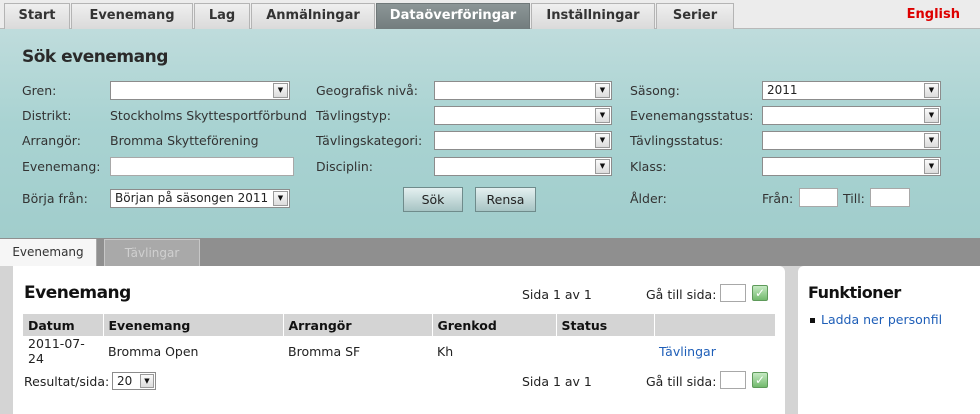 The height and width of the screenshot is (414, 980). What do you see at coordinates (715, 325) in the screenshot?
I see `col-actions` at bounding box center [715, 325].